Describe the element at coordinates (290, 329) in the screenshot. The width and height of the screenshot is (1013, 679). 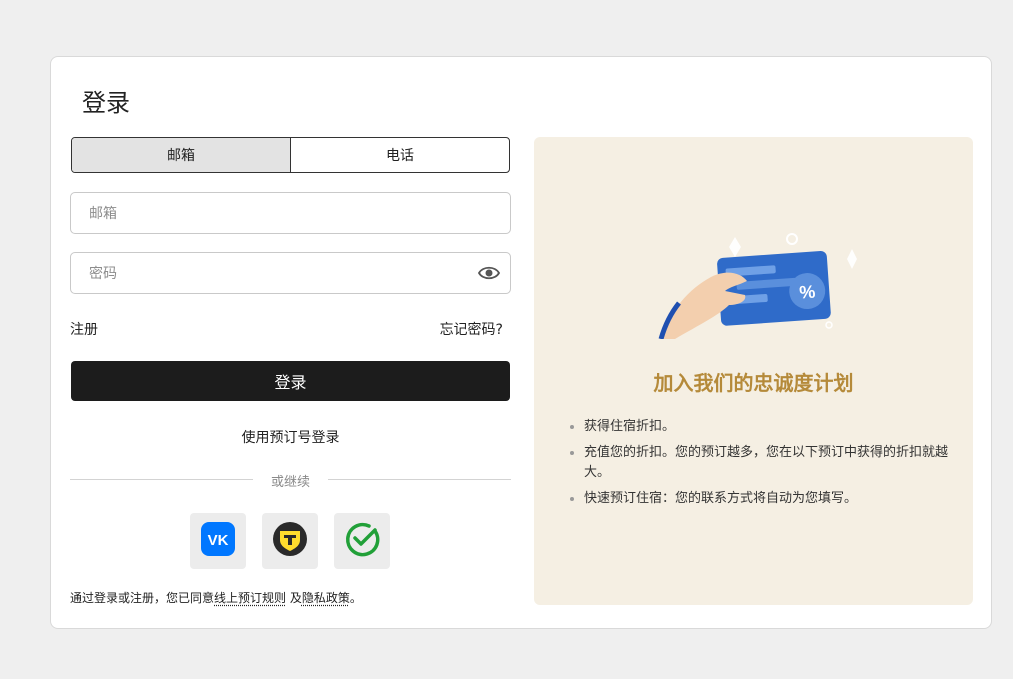
I see `auth-links-row: 注册 忘记密码?` at that location.